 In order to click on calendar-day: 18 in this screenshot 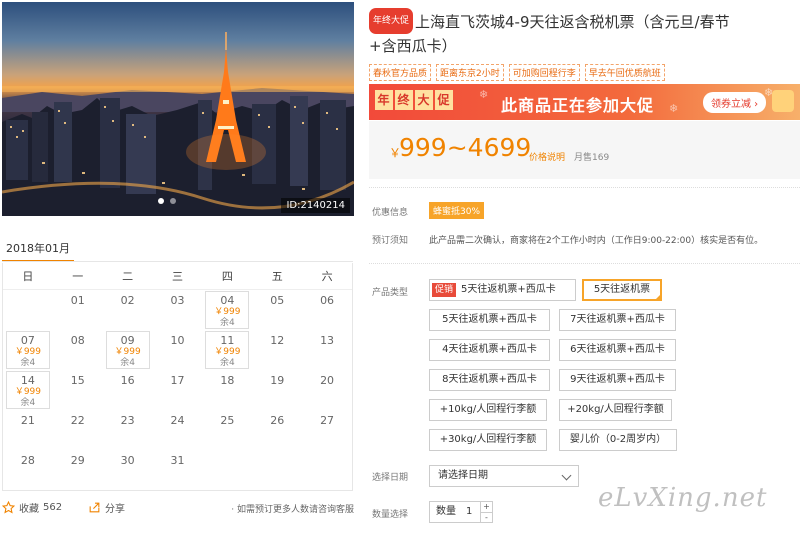, I will do `click(227, 390)`.